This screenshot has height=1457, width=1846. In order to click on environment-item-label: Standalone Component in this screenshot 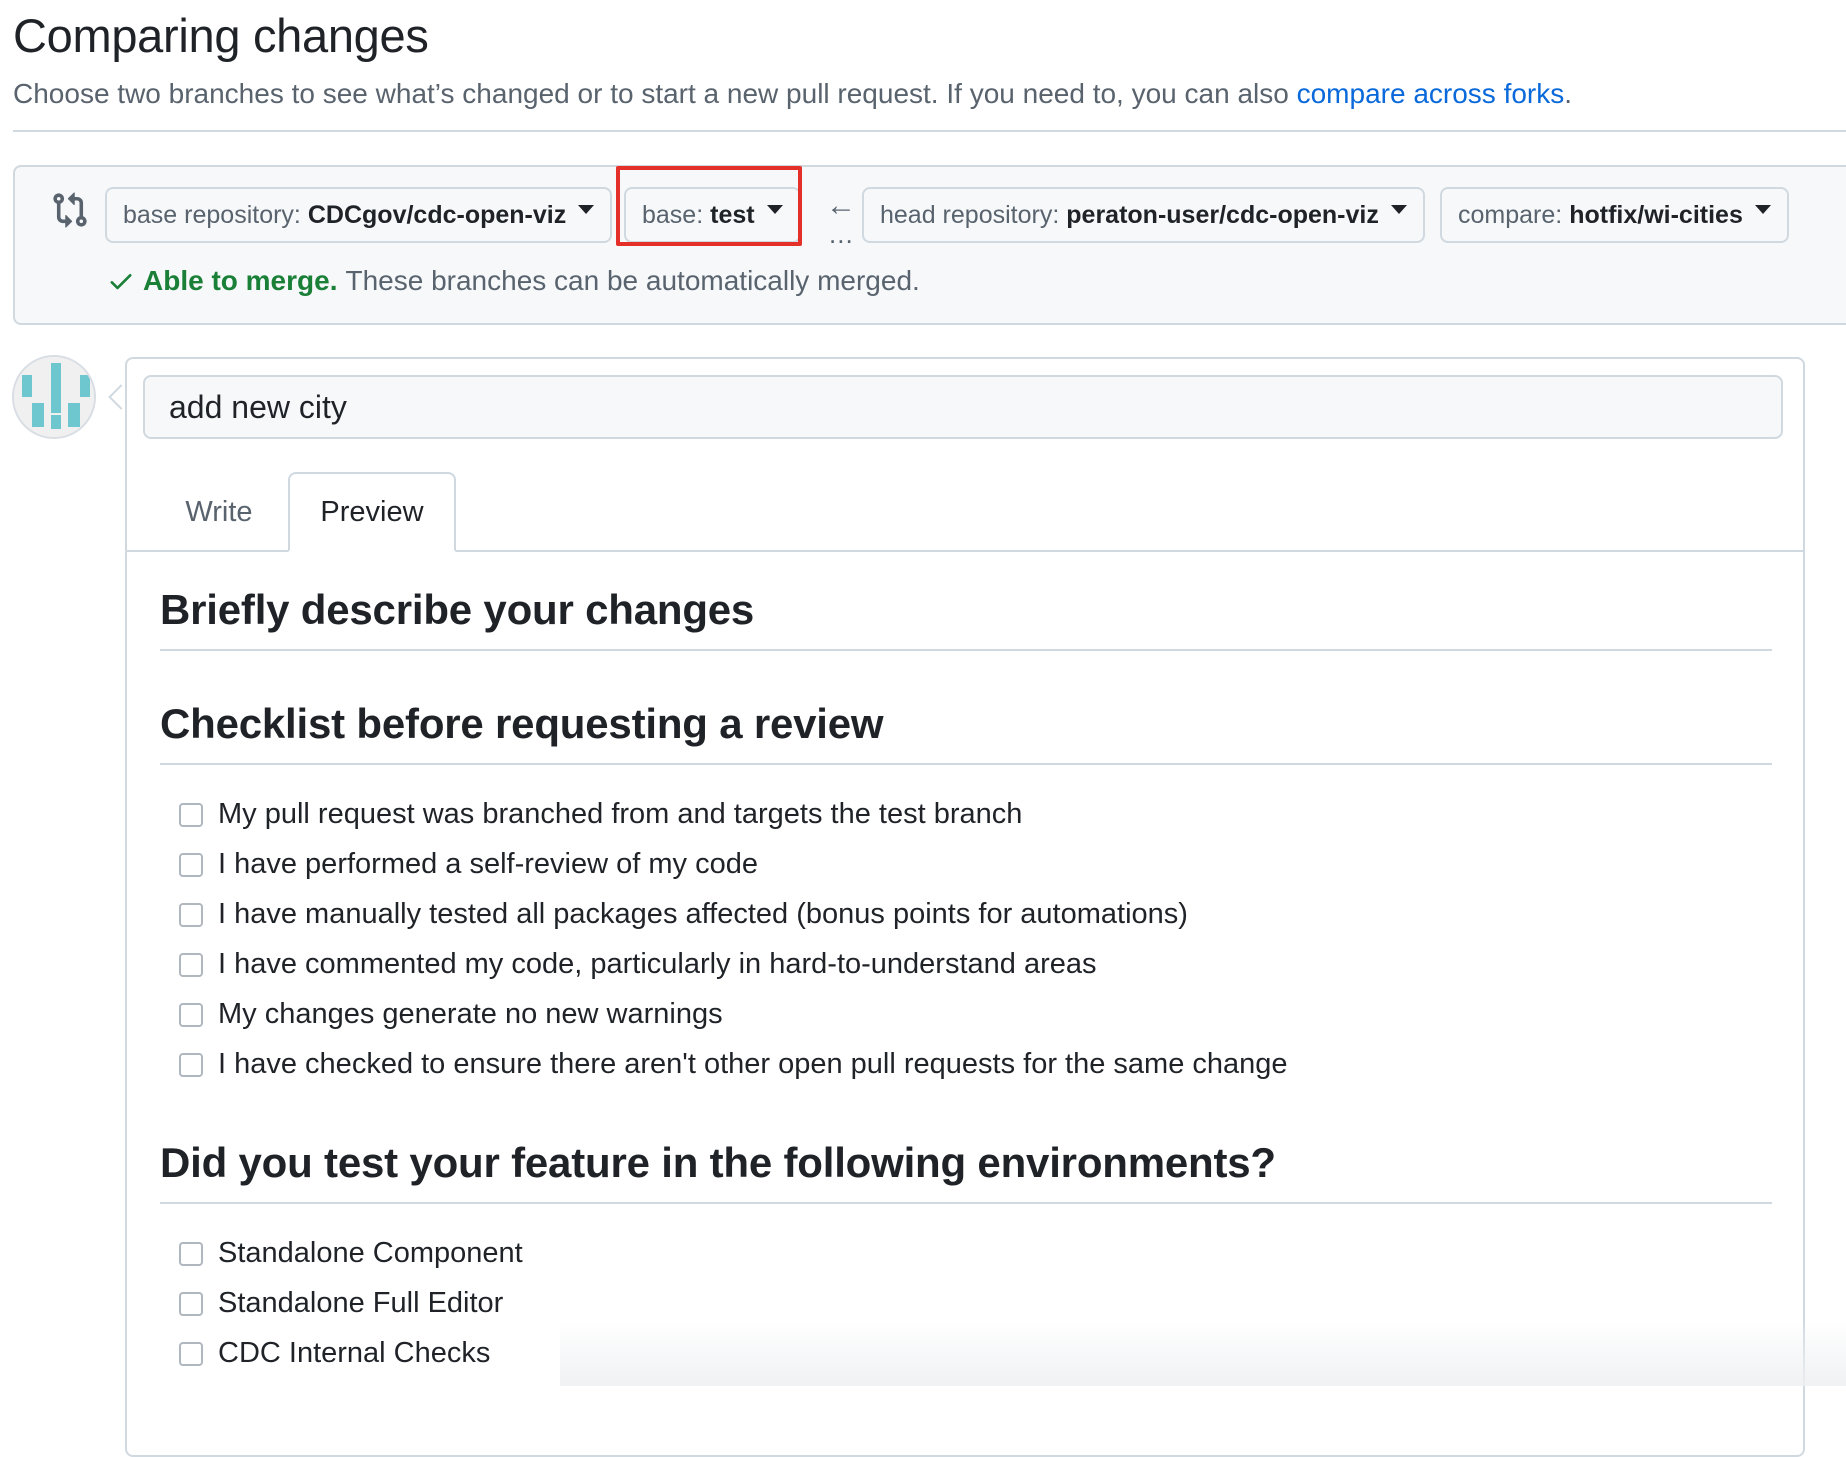, I will do `click(370, 1253)`.